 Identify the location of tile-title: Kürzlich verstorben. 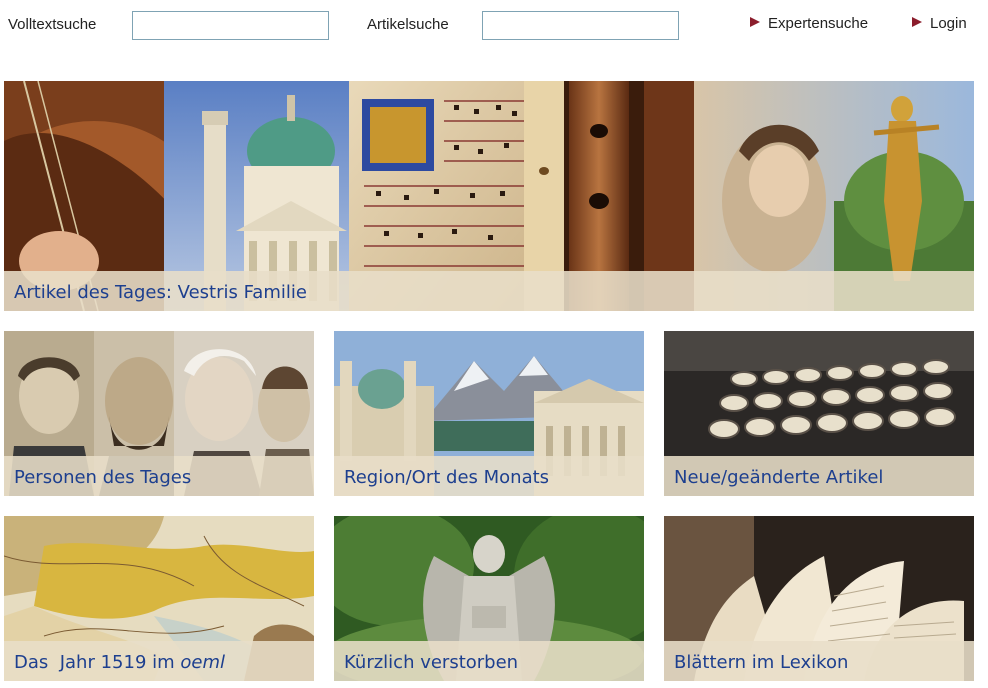
(431, 662).